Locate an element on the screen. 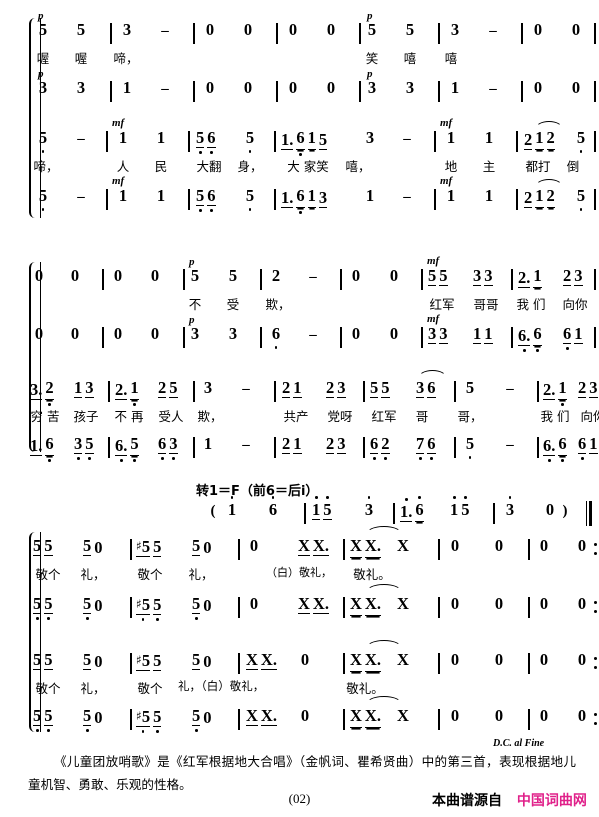  lyric: 我 们 is located at coordinates (555, 416).